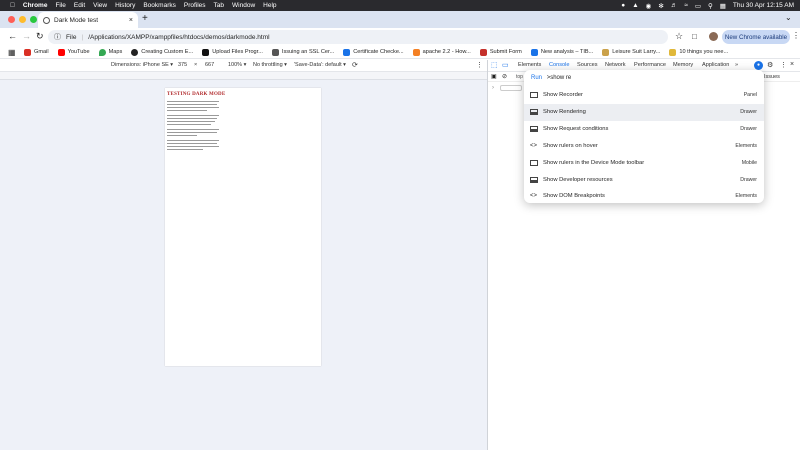 The height and width of the screenshot is (450, 800). I want to click on viewport-height-input: 667, so click(209, 65).